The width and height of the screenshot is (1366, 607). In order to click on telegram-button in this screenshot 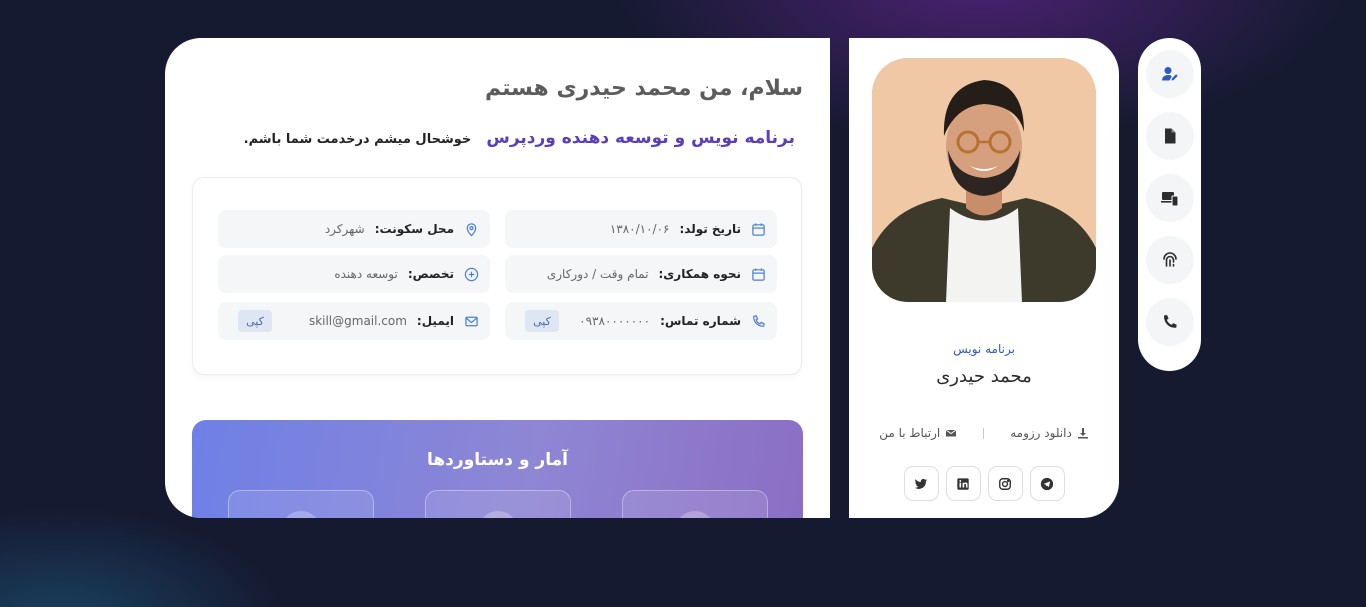, I will do `click(1047, 483)`.